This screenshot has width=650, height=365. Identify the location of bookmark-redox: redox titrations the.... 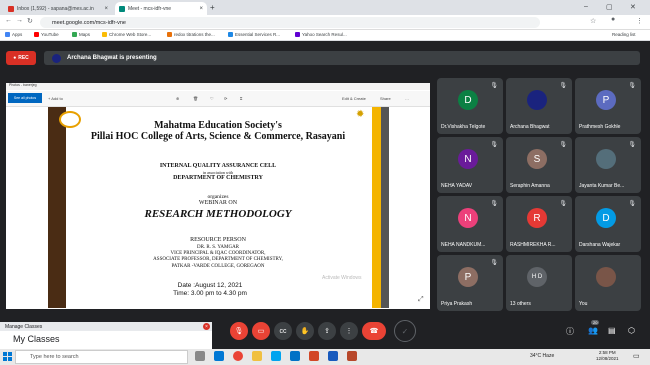
(191, 34).